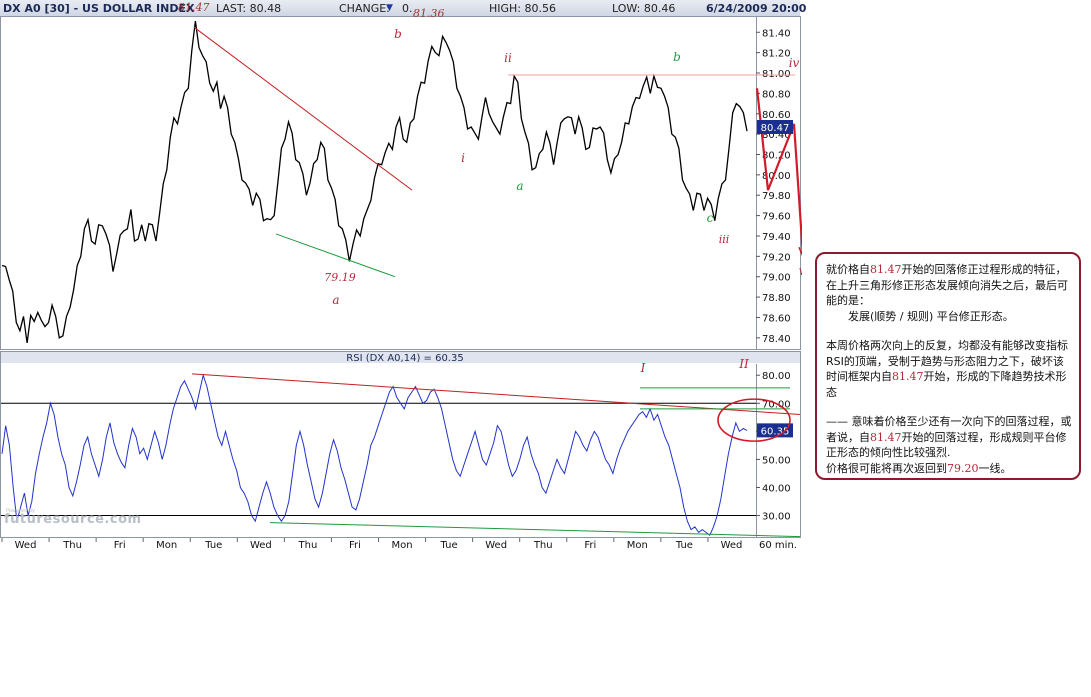 Image resolution: width=1091 pixels, height=697 pixels. I want to click on wave-label: 79.19, so click(340, 277).